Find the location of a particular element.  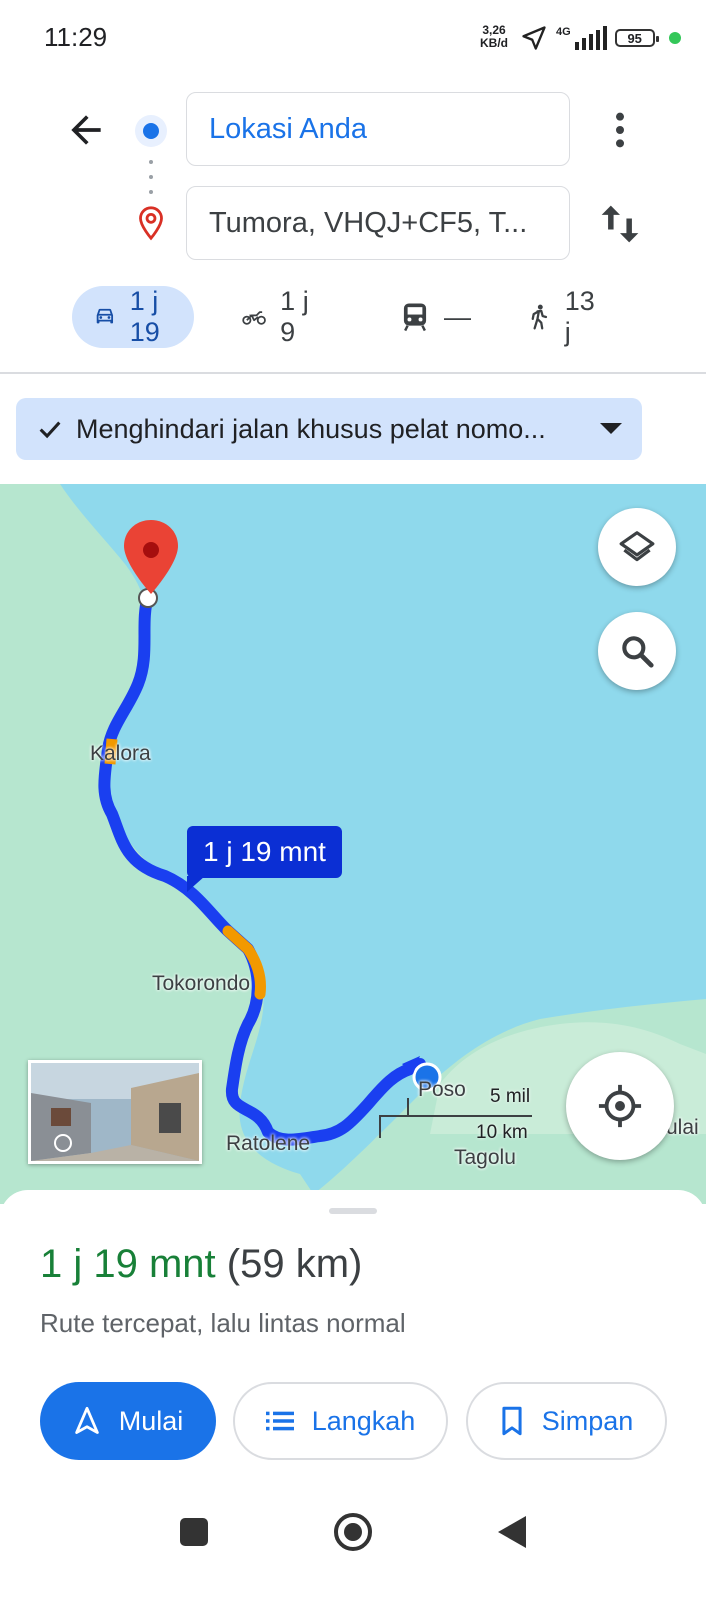

battery-icon: 95 is located at coordinates (636, 38).